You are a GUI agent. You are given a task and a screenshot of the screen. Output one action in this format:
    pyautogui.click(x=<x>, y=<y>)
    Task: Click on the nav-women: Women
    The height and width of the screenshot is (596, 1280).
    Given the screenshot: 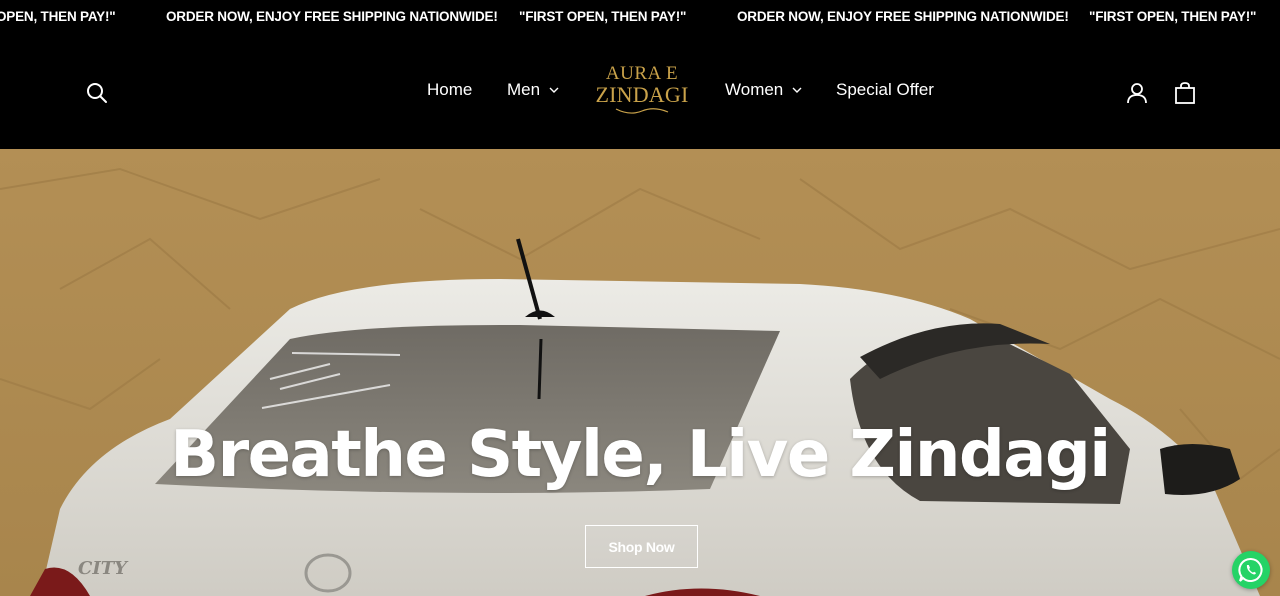 What is the action you would take?
    pyautogui.click(x=764, y=90)
    